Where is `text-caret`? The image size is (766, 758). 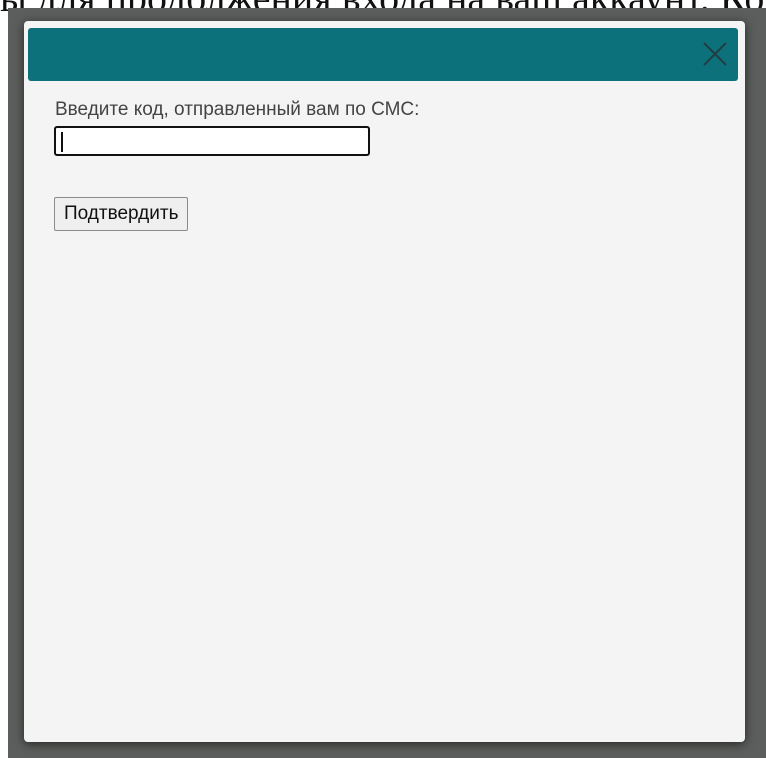
text-caret is located at coordinates (62, 142).